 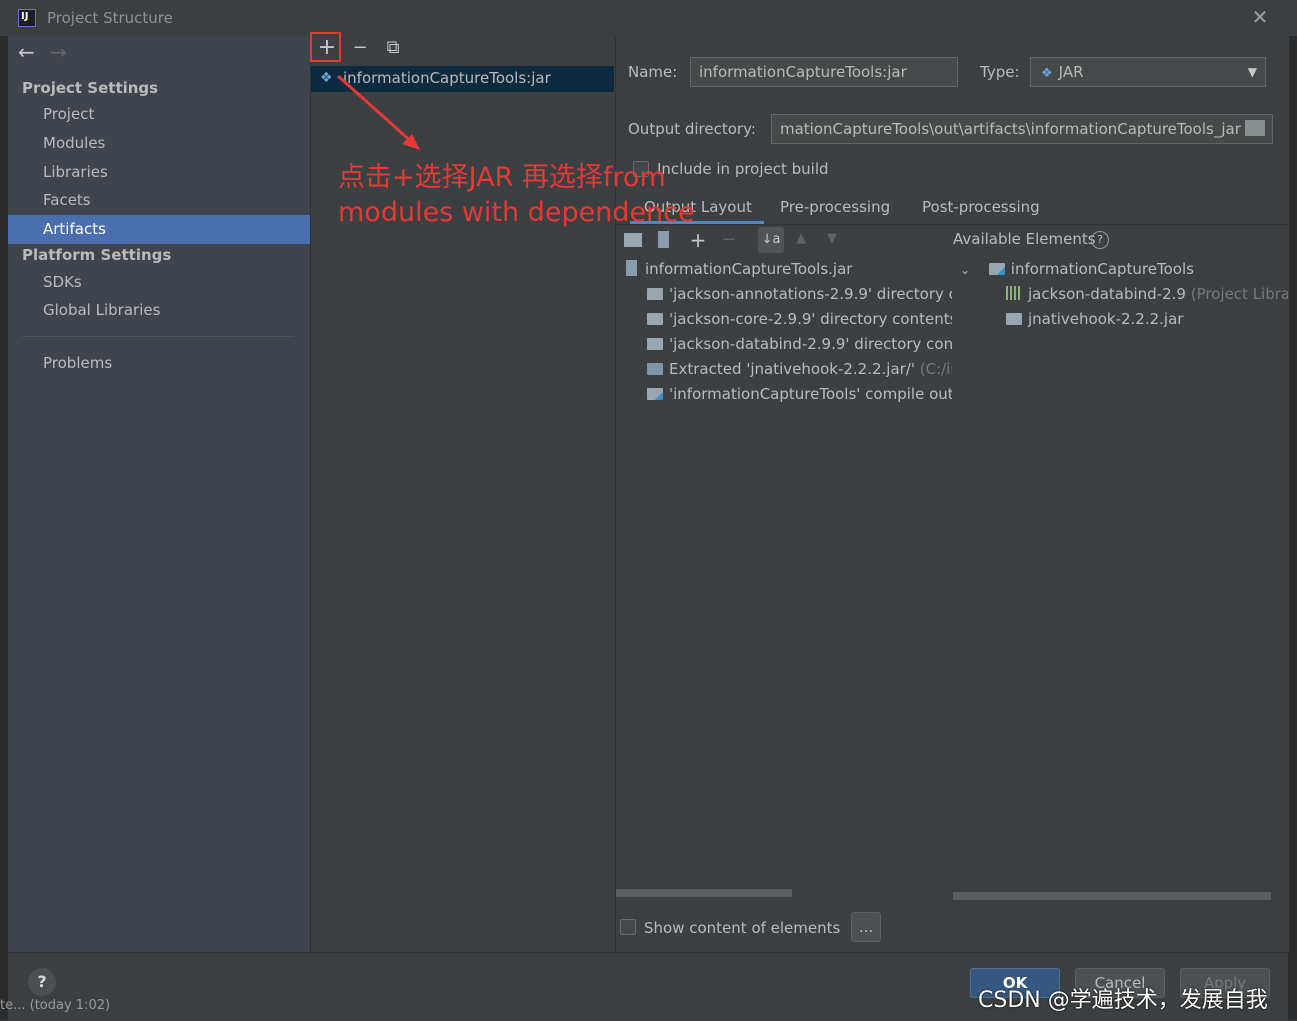 I want to click on back-arrow-icon: ←, so click(x=26, y=52).